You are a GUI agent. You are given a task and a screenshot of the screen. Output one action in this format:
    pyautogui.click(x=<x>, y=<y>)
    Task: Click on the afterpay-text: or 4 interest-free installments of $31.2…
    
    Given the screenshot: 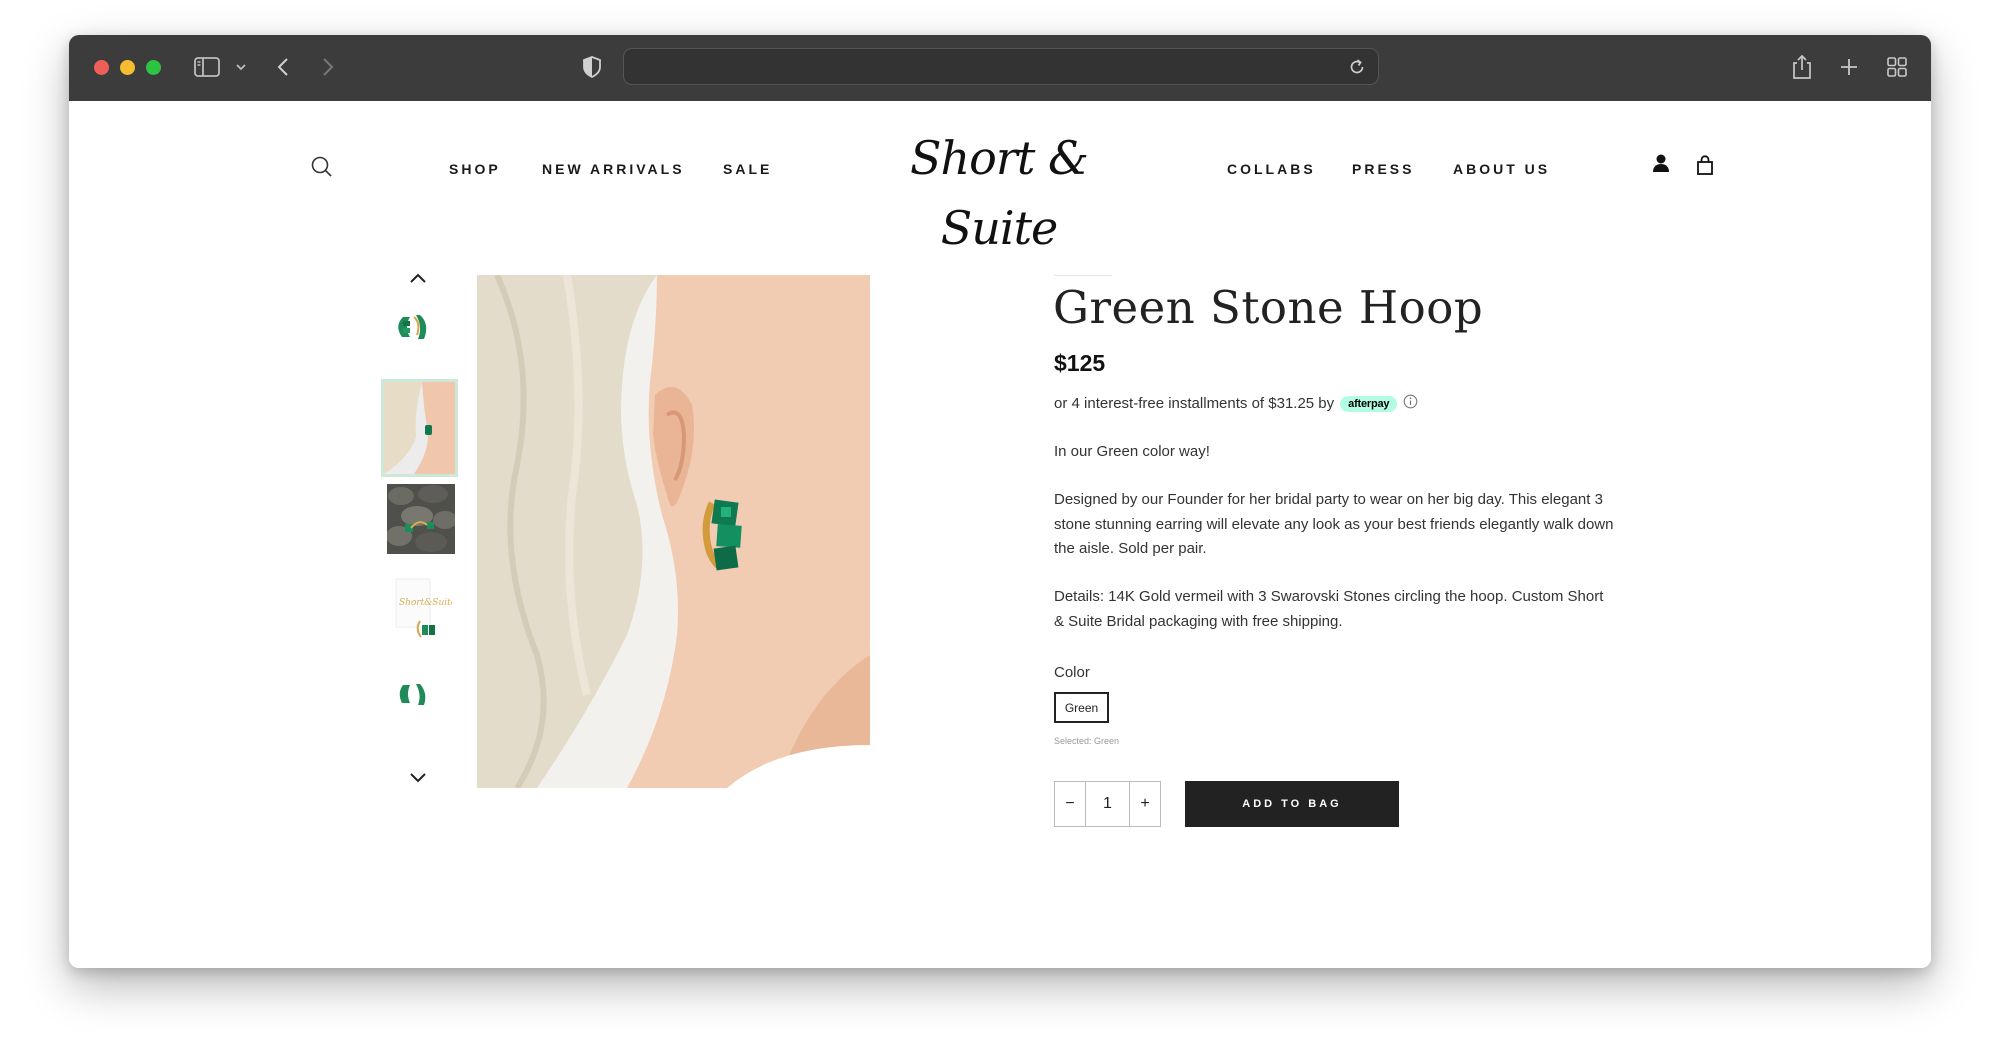 What is the action you would take?
    pyautogui.click(x=1194, y=403)
    